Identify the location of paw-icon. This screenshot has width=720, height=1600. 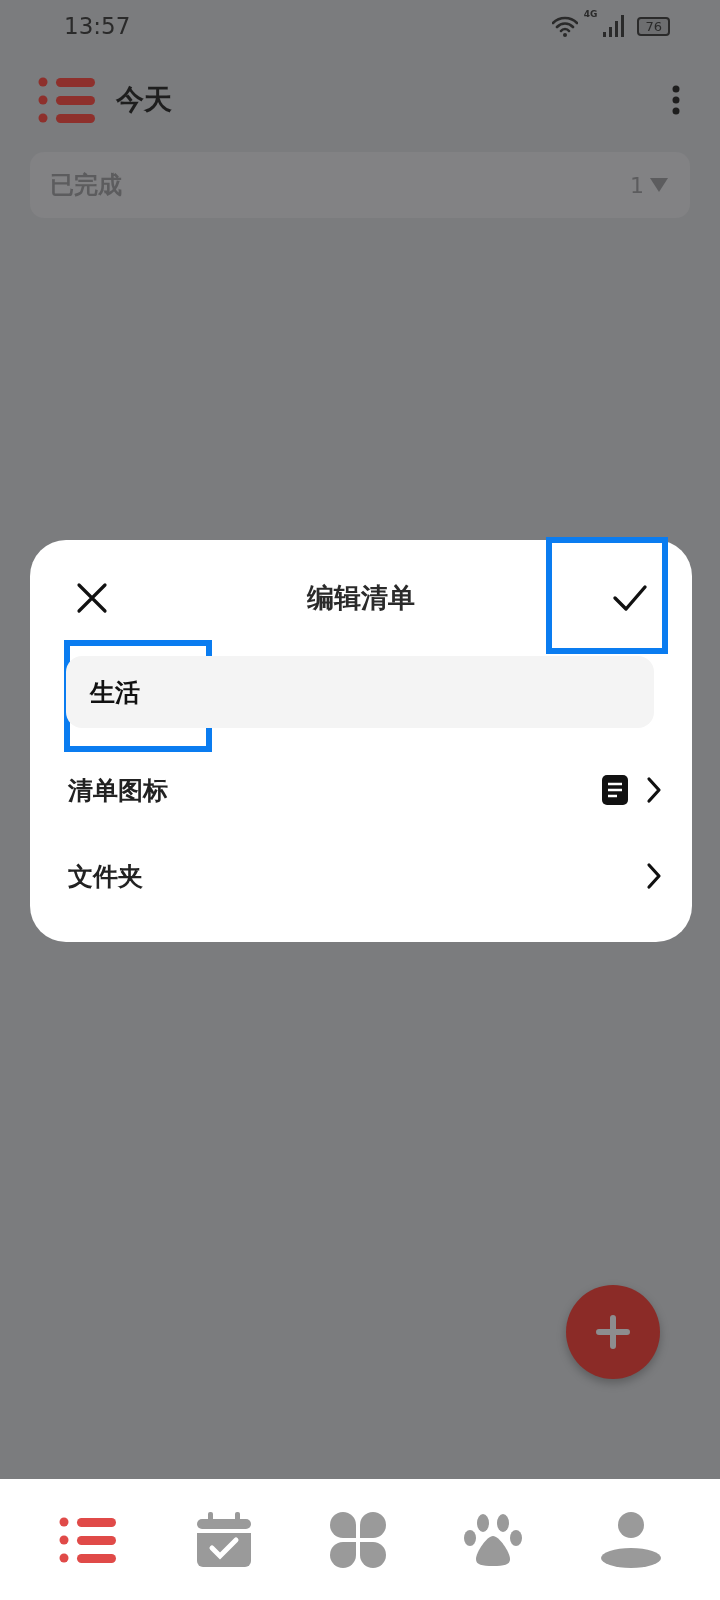
(493, 1539).